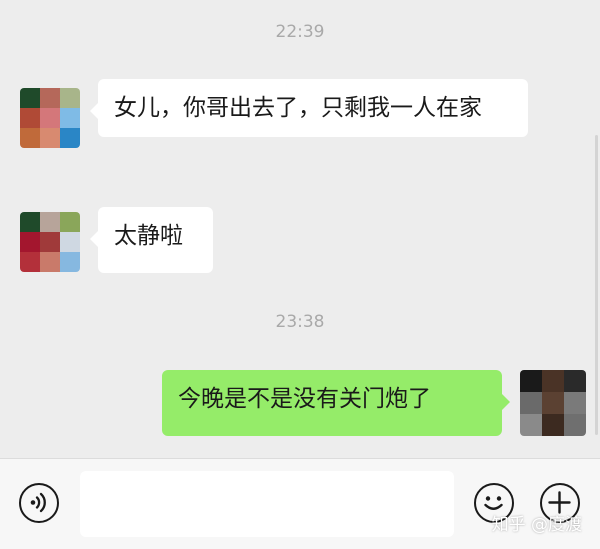  I want to click on voice-button, so click(39, 503).